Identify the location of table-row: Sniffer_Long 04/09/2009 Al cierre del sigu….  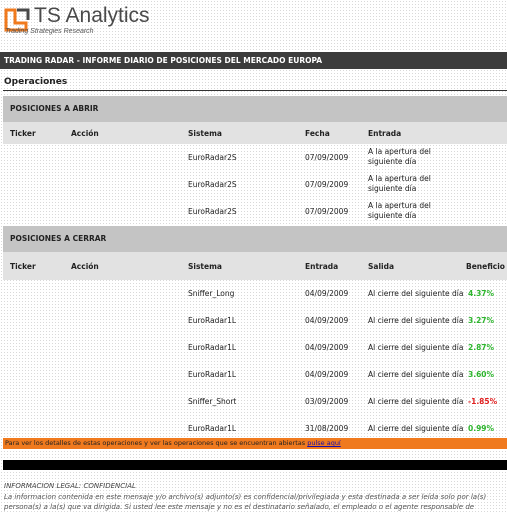
(255, 293).